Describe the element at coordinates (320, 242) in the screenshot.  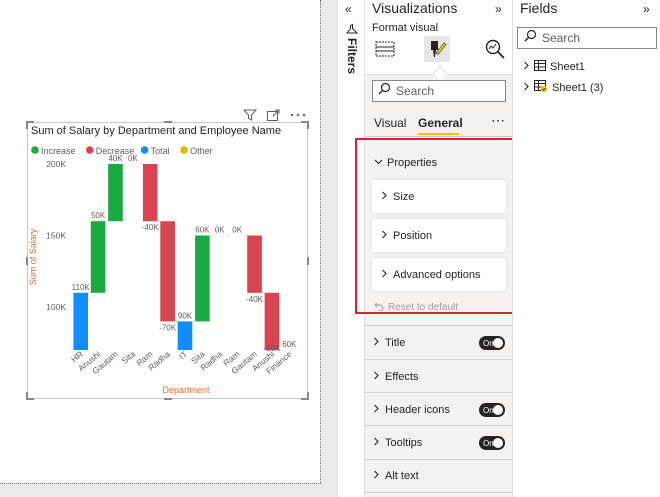
I see `page-boundary` at that location.